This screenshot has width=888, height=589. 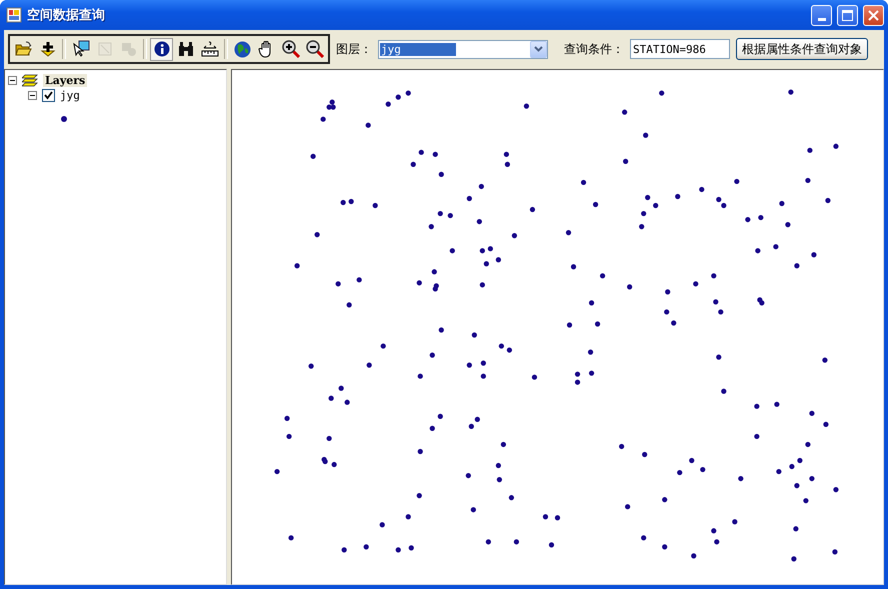 I want to click on close-icon, so click(x=873, y=15).